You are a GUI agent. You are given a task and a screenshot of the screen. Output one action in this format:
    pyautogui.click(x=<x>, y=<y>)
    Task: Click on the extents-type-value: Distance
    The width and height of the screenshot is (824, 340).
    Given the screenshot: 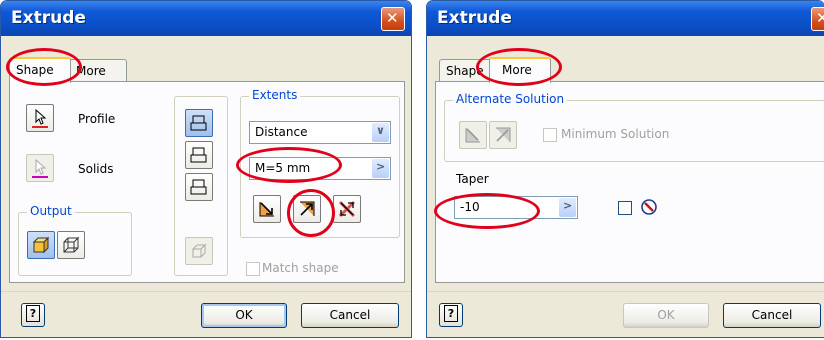 What is the action you would take?
    pyautogui.click(x=281, y=132)
    